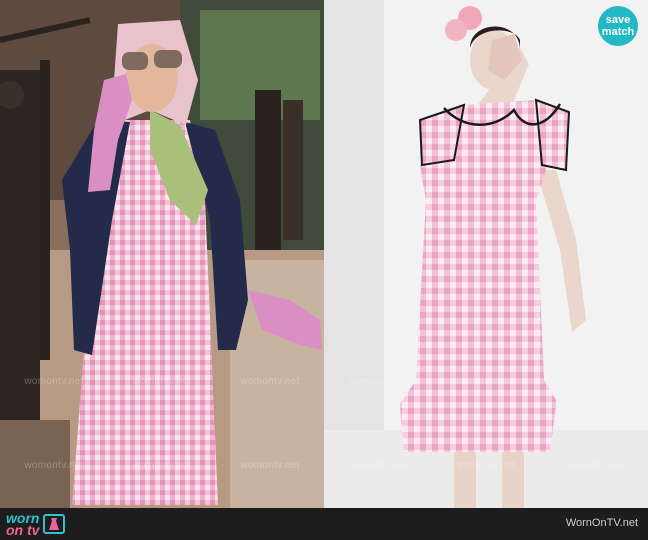 This screenshot has width=648, height=540. I want to click on footer-bar: worn on tv WornOnTV.net, so click(324, 524).